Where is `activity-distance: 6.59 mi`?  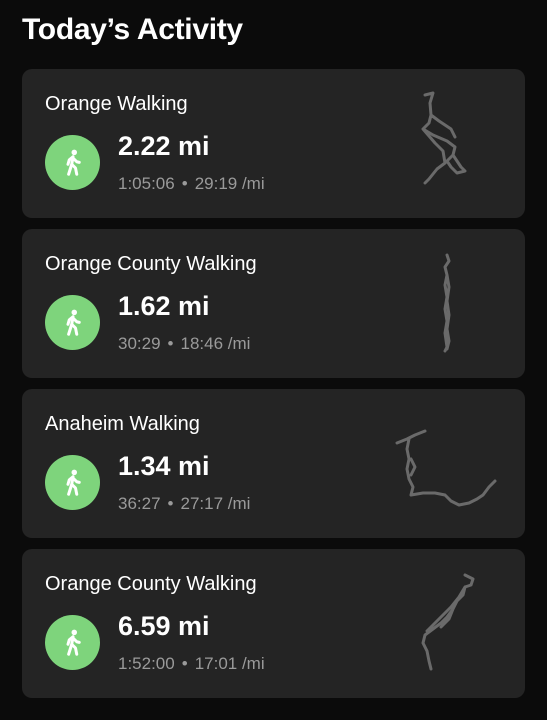
activity-distance: 6.59 mi is located at coordinates (164, 626).